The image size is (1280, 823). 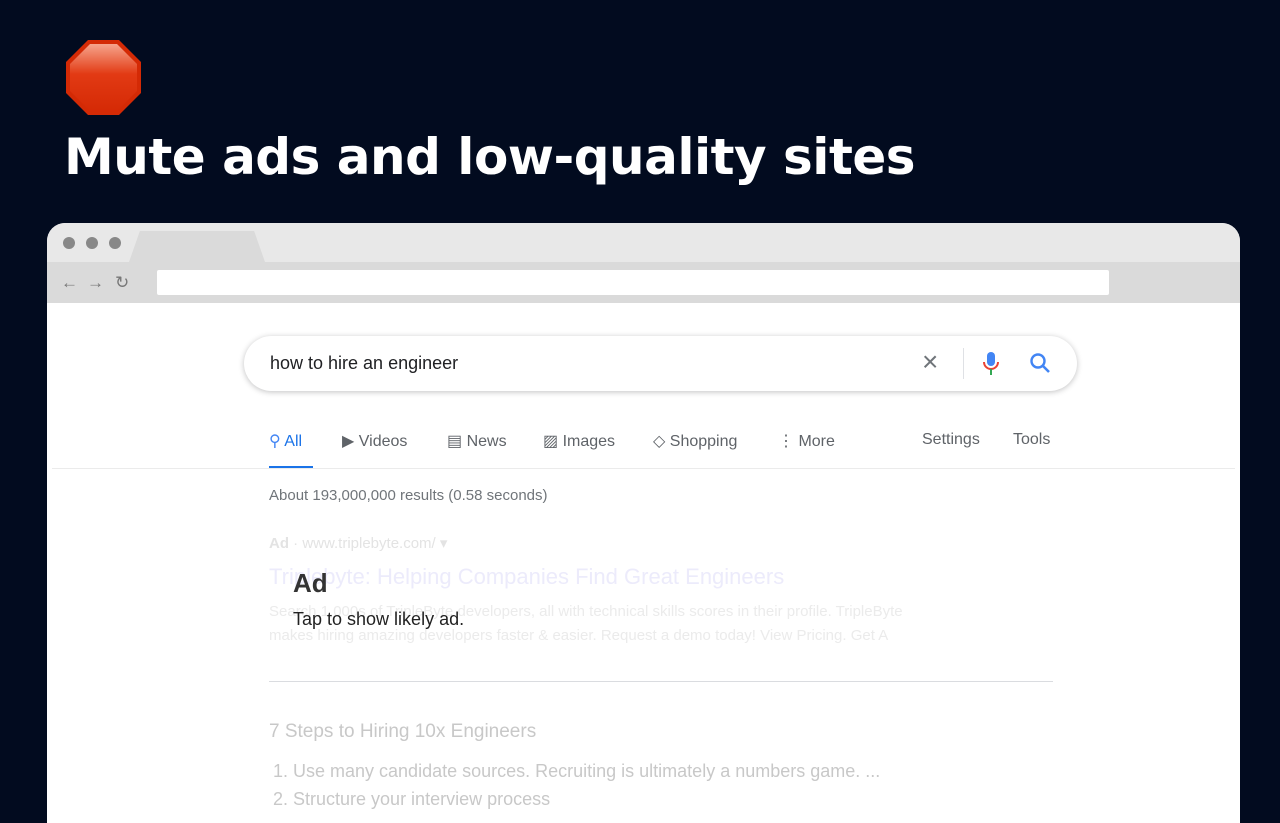 I want to click on image-icon: ▨, so click(x=551, y=441).